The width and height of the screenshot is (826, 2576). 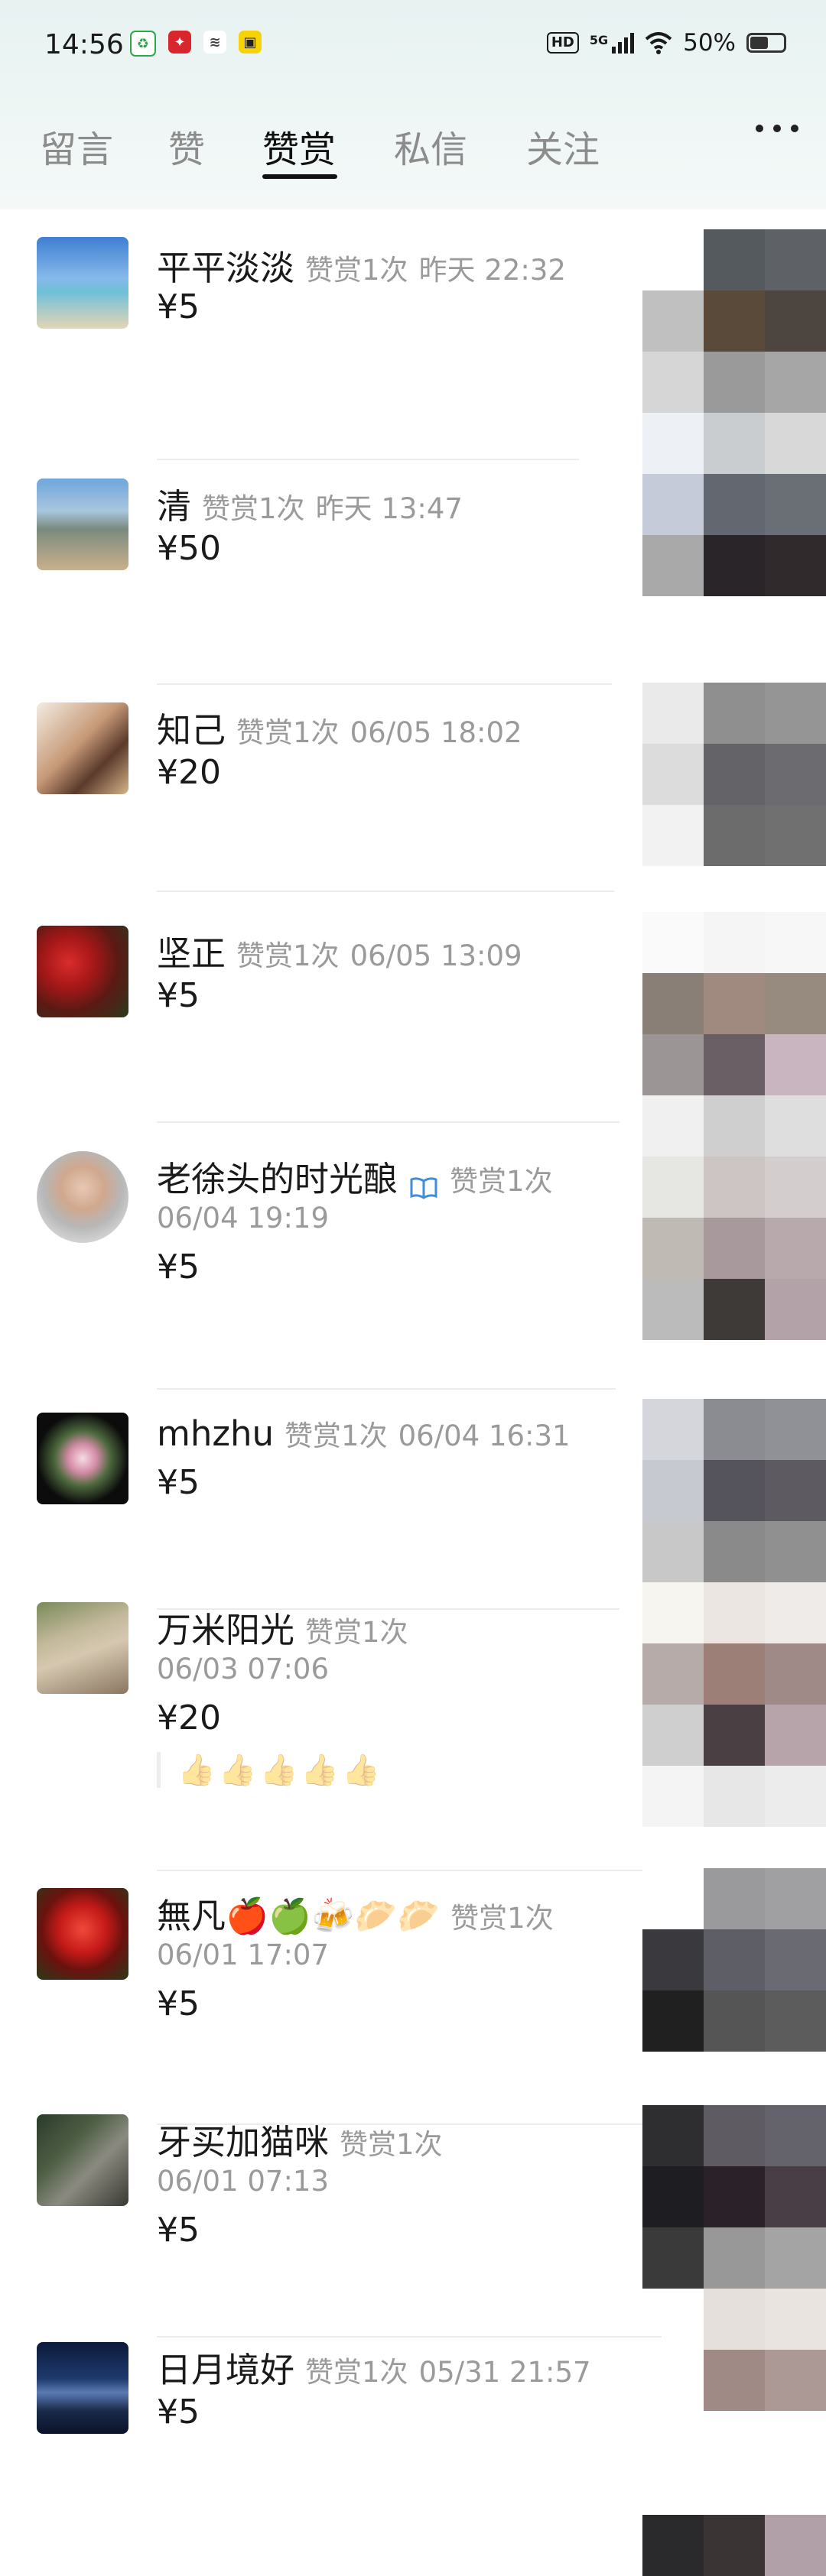 What do you see at coordinates (77, 146) in the screenshot?
I see `tab-comments: 留言` at bounding box center [77, 146].